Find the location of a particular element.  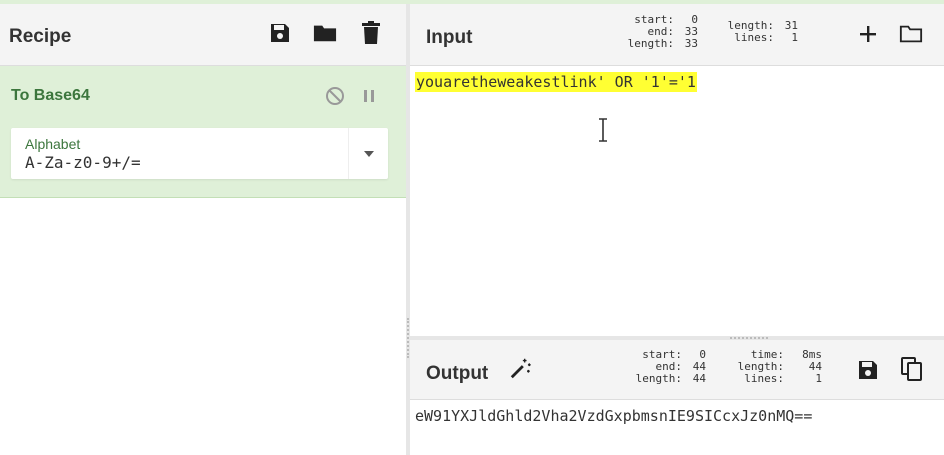

stat-length-selection: 33 is located at coordinates (691, 43).